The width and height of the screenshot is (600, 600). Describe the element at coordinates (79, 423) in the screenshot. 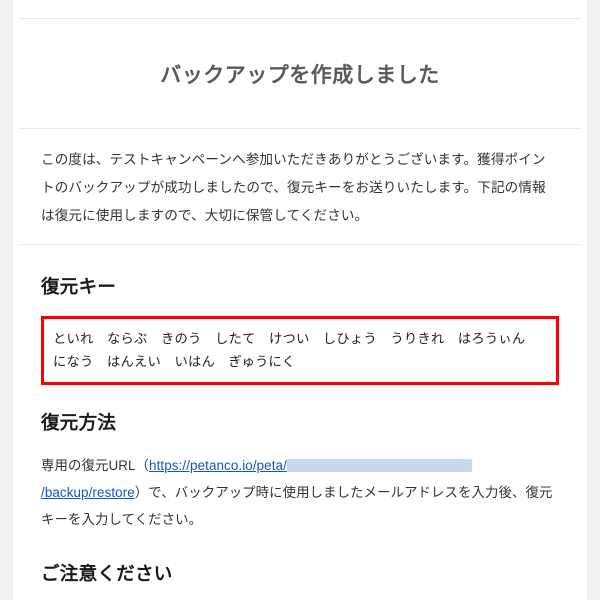

I see `restore-method-heading: 復元方法` at that location.